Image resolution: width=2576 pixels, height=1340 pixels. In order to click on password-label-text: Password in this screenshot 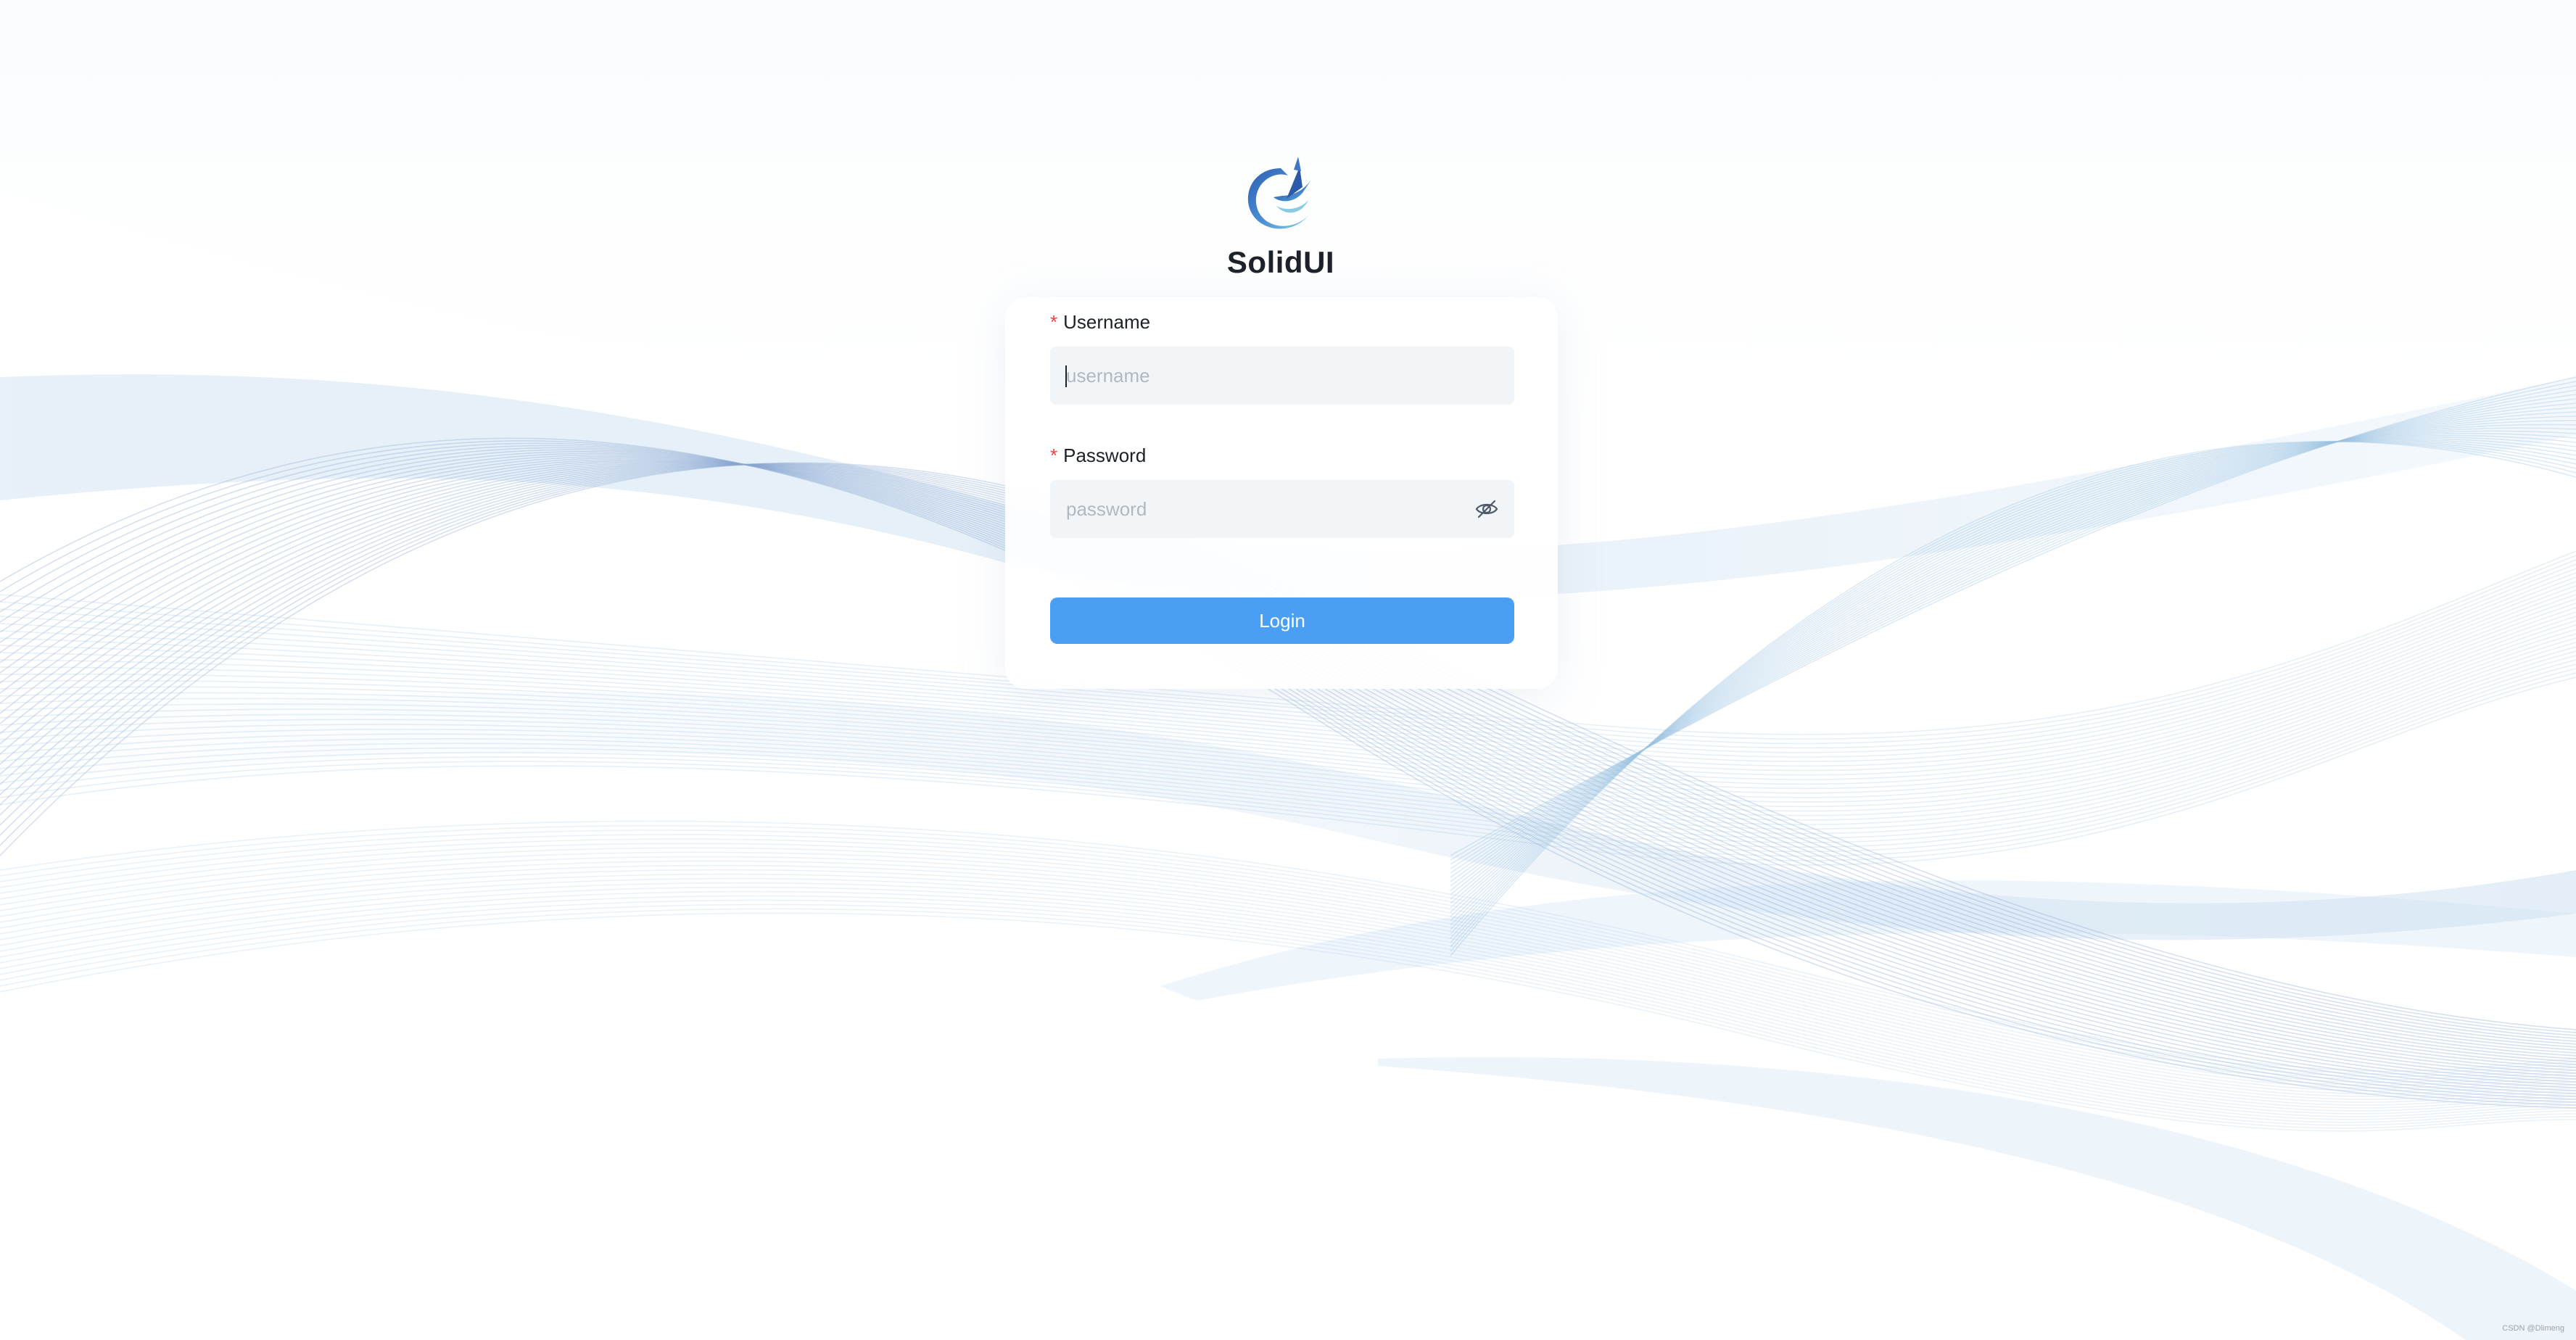, I will do `click(1105, 455)`.